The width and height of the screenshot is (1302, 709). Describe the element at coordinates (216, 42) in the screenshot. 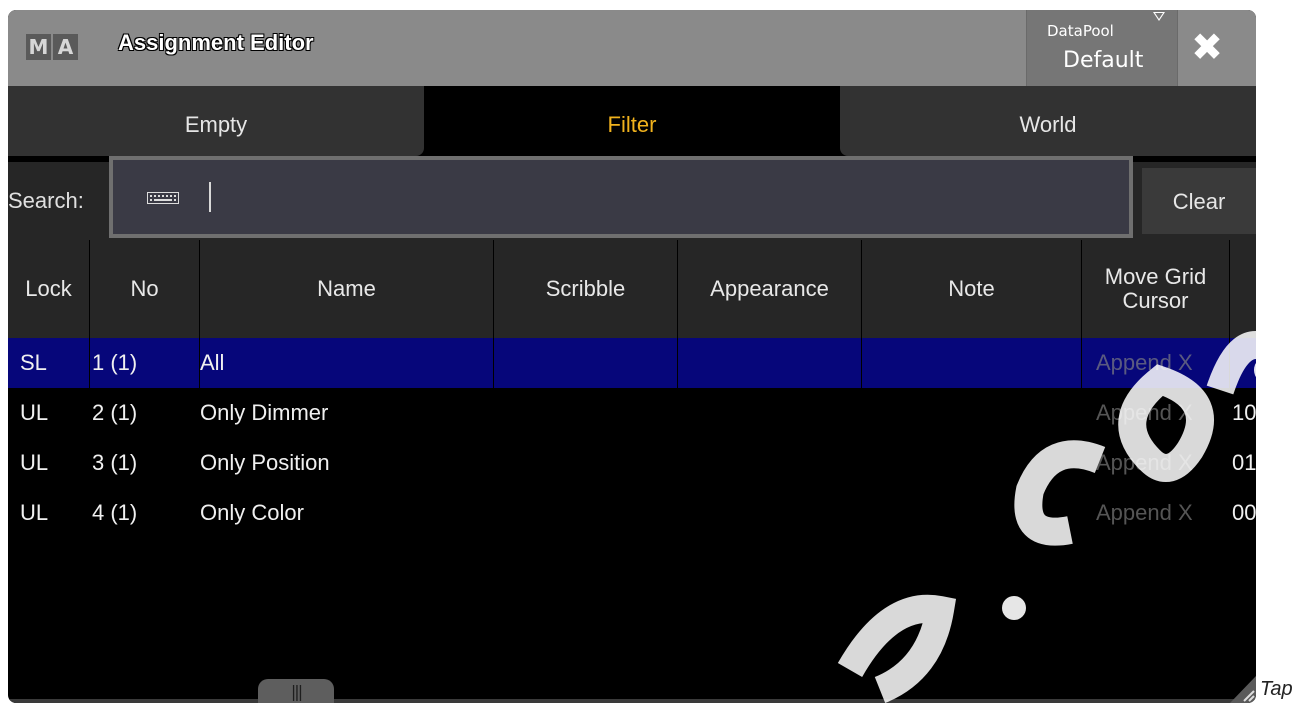

I see `window-title: Assignment Editor` at that location.